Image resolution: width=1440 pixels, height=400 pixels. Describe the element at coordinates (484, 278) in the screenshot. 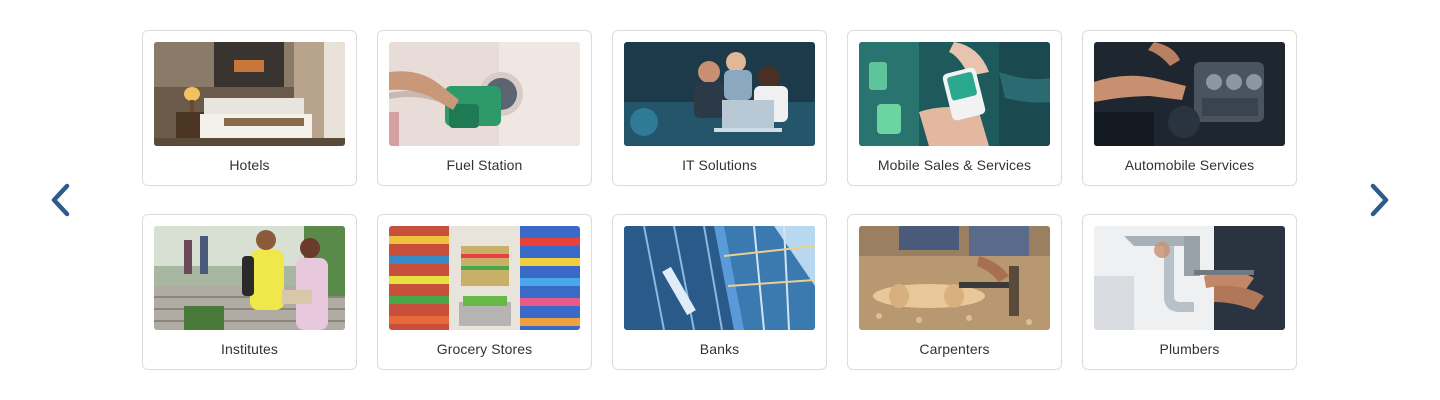

I see `grocery-stores-image` at that location.